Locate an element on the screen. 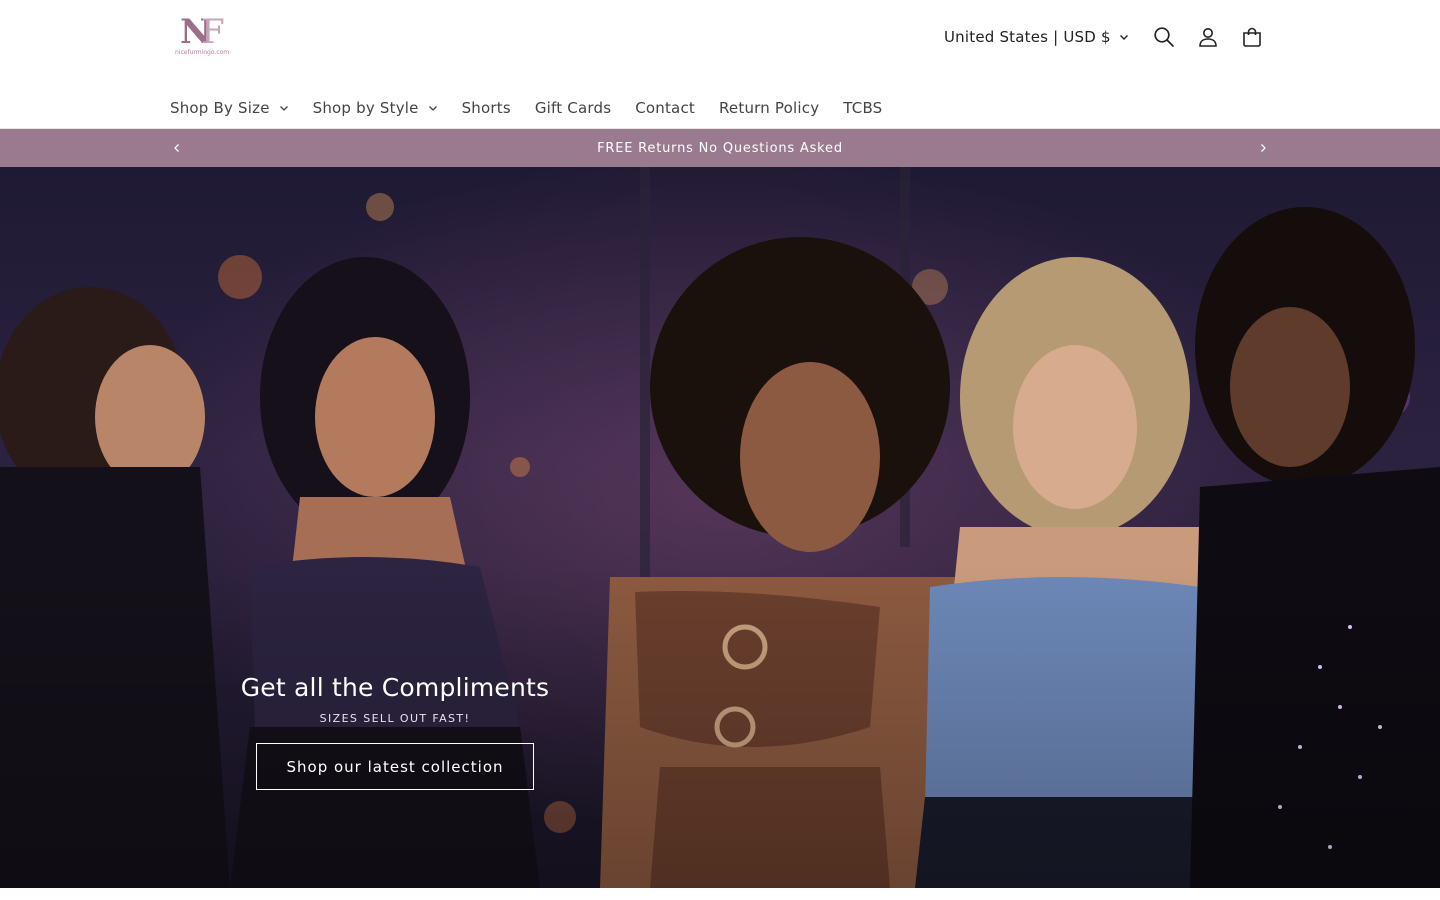  nav-item-gift-cards: Gift Cards is located at coordinates (573, 108).